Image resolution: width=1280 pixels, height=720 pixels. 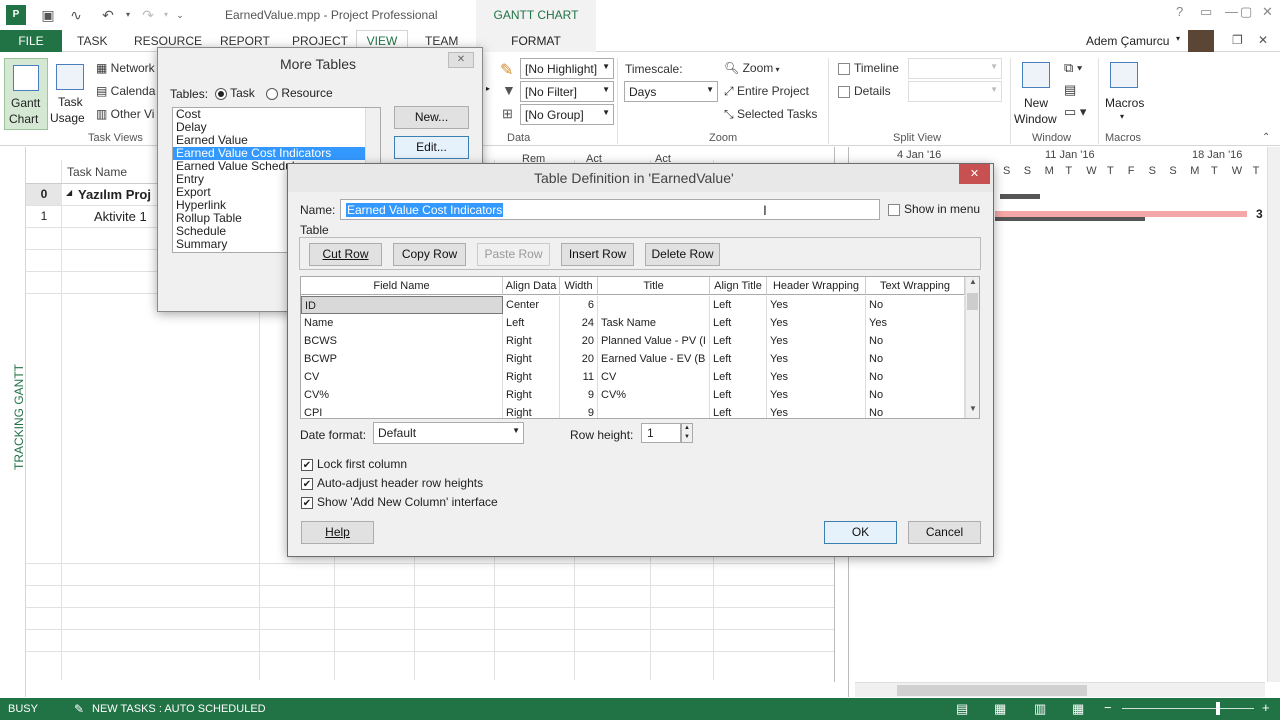 What do you see at coordinates (92, 41) in the screenshot?
I see `tab-task: TASK` at bounding box center [92, 41].